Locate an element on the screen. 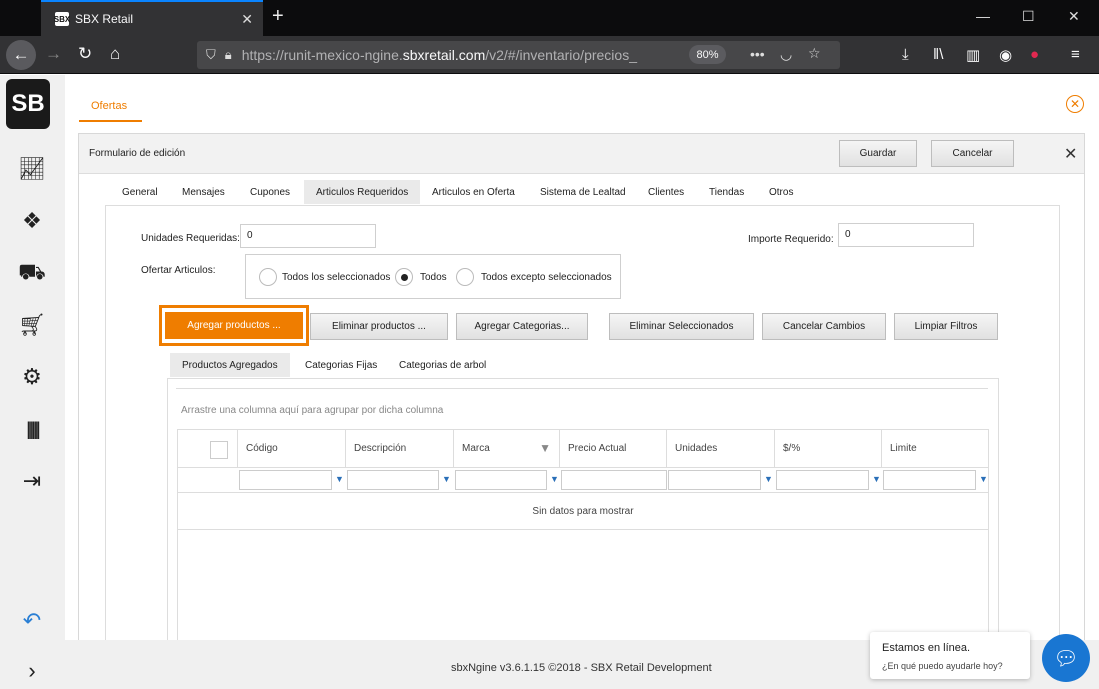 The image size is (1099, 689). filter-input-codigo is located at coordinates (285, 480).